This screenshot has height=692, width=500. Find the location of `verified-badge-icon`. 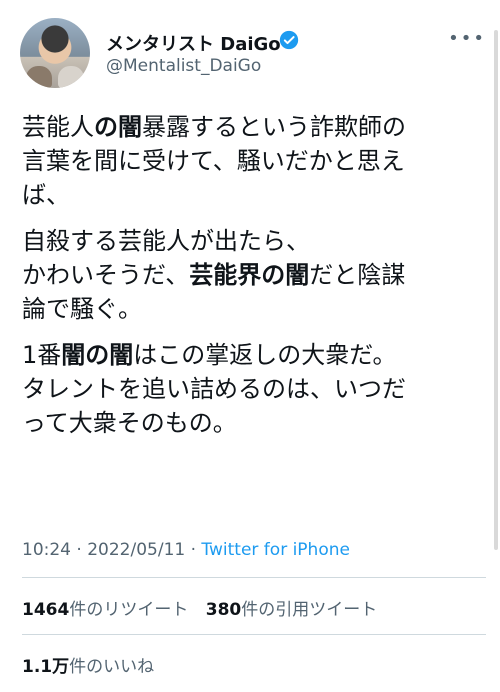

verified-badge-icon is located at coordinates (289, 40).